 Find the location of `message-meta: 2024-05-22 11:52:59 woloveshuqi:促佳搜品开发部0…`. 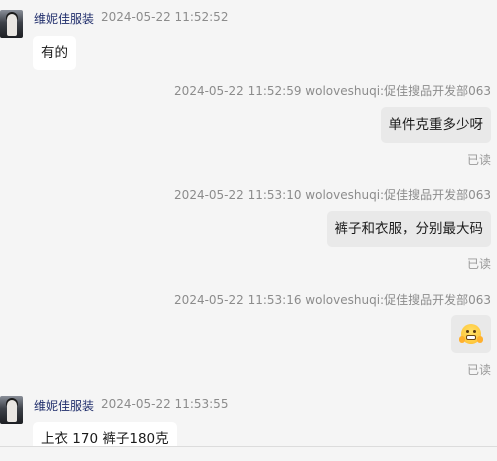

message-meta: 2024-05-22 11:52:59 woloveshuqi:促佳搜品开发部0… is located at coordinates (332, 91).